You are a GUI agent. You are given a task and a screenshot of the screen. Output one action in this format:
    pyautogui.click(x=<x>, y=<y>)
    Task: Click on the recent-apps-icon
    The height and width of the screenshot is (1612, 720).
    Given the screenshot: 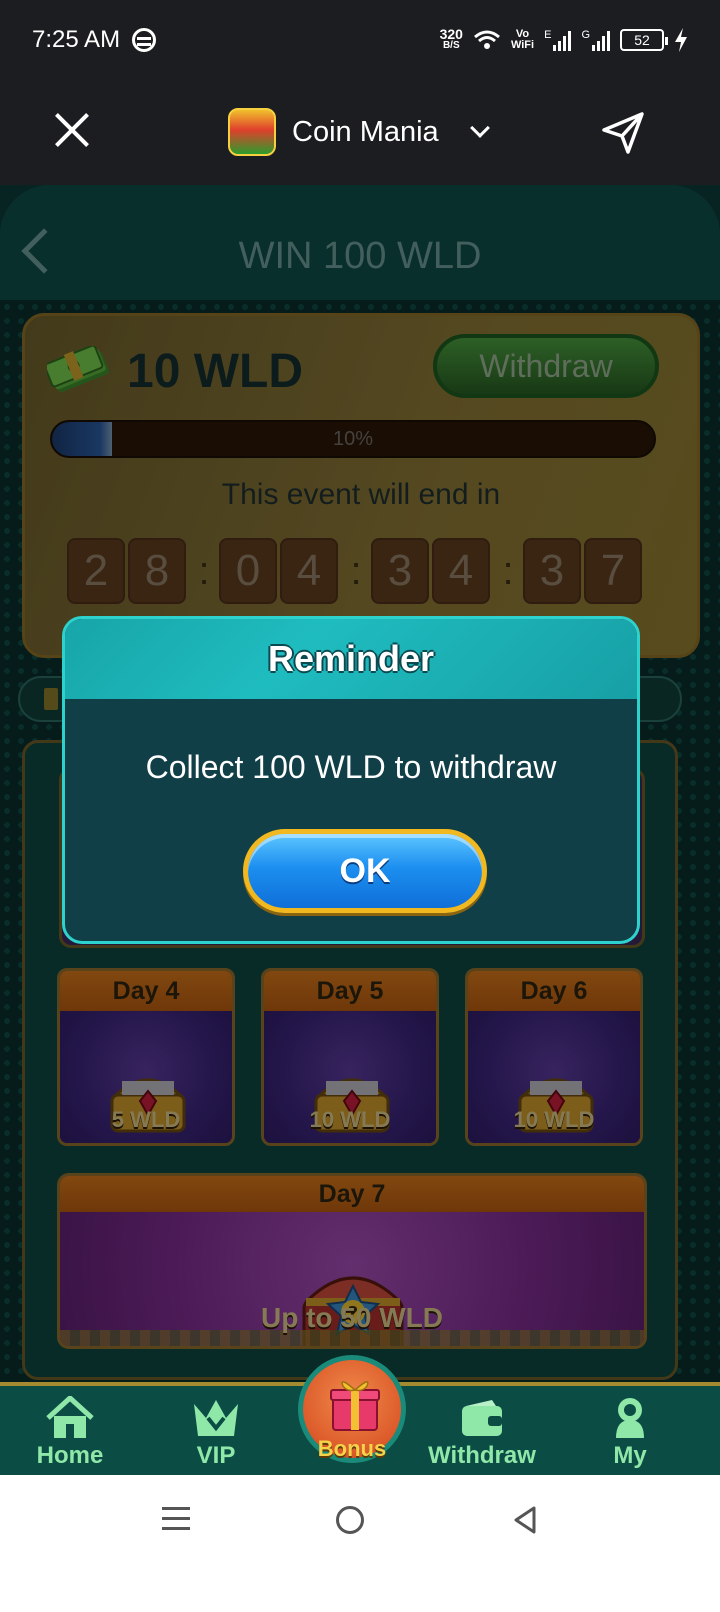 What is the action you would take?
    pyautogui.click(x=176, y=1519)
    